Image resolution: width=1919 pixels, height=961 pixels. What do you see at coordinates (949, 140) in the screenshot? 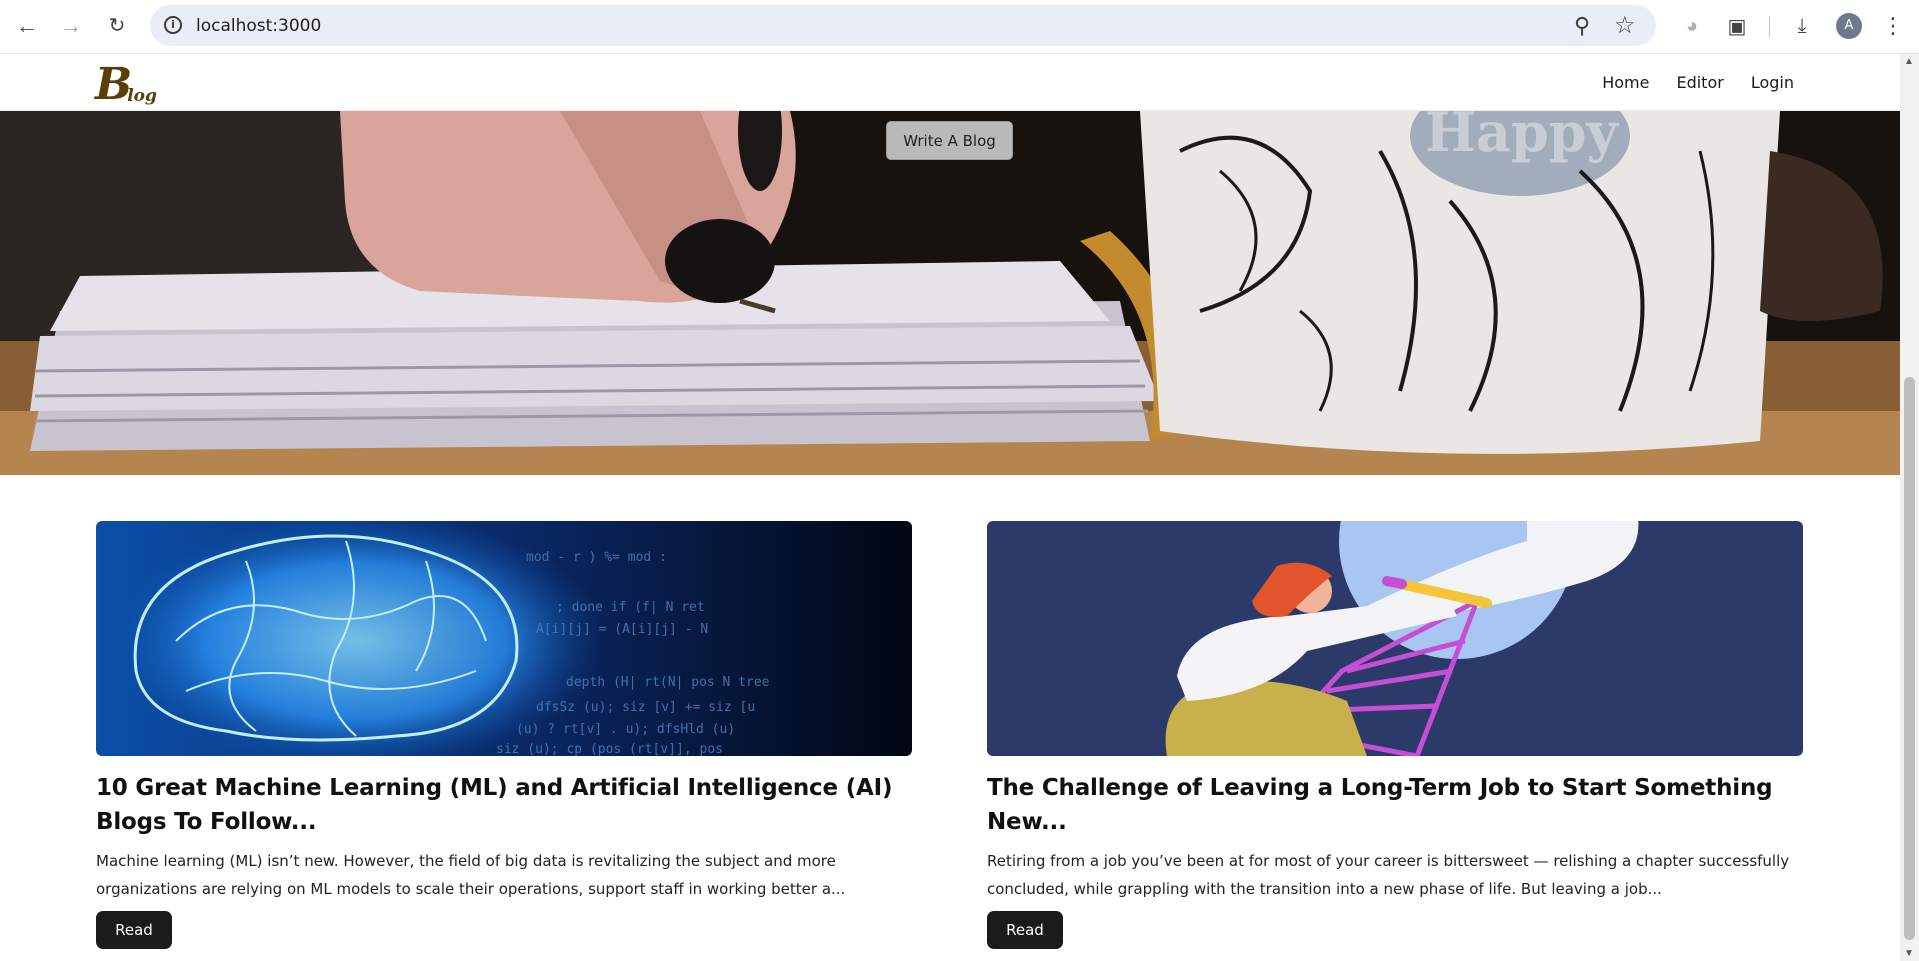
I see `write-blog-button: Write A Blog` at bounding box center [949, 140].